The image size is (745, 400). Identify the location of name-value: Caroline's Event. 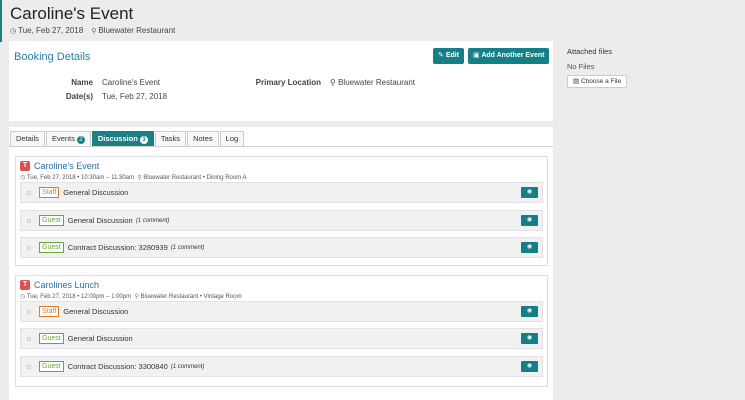
(131, 82).